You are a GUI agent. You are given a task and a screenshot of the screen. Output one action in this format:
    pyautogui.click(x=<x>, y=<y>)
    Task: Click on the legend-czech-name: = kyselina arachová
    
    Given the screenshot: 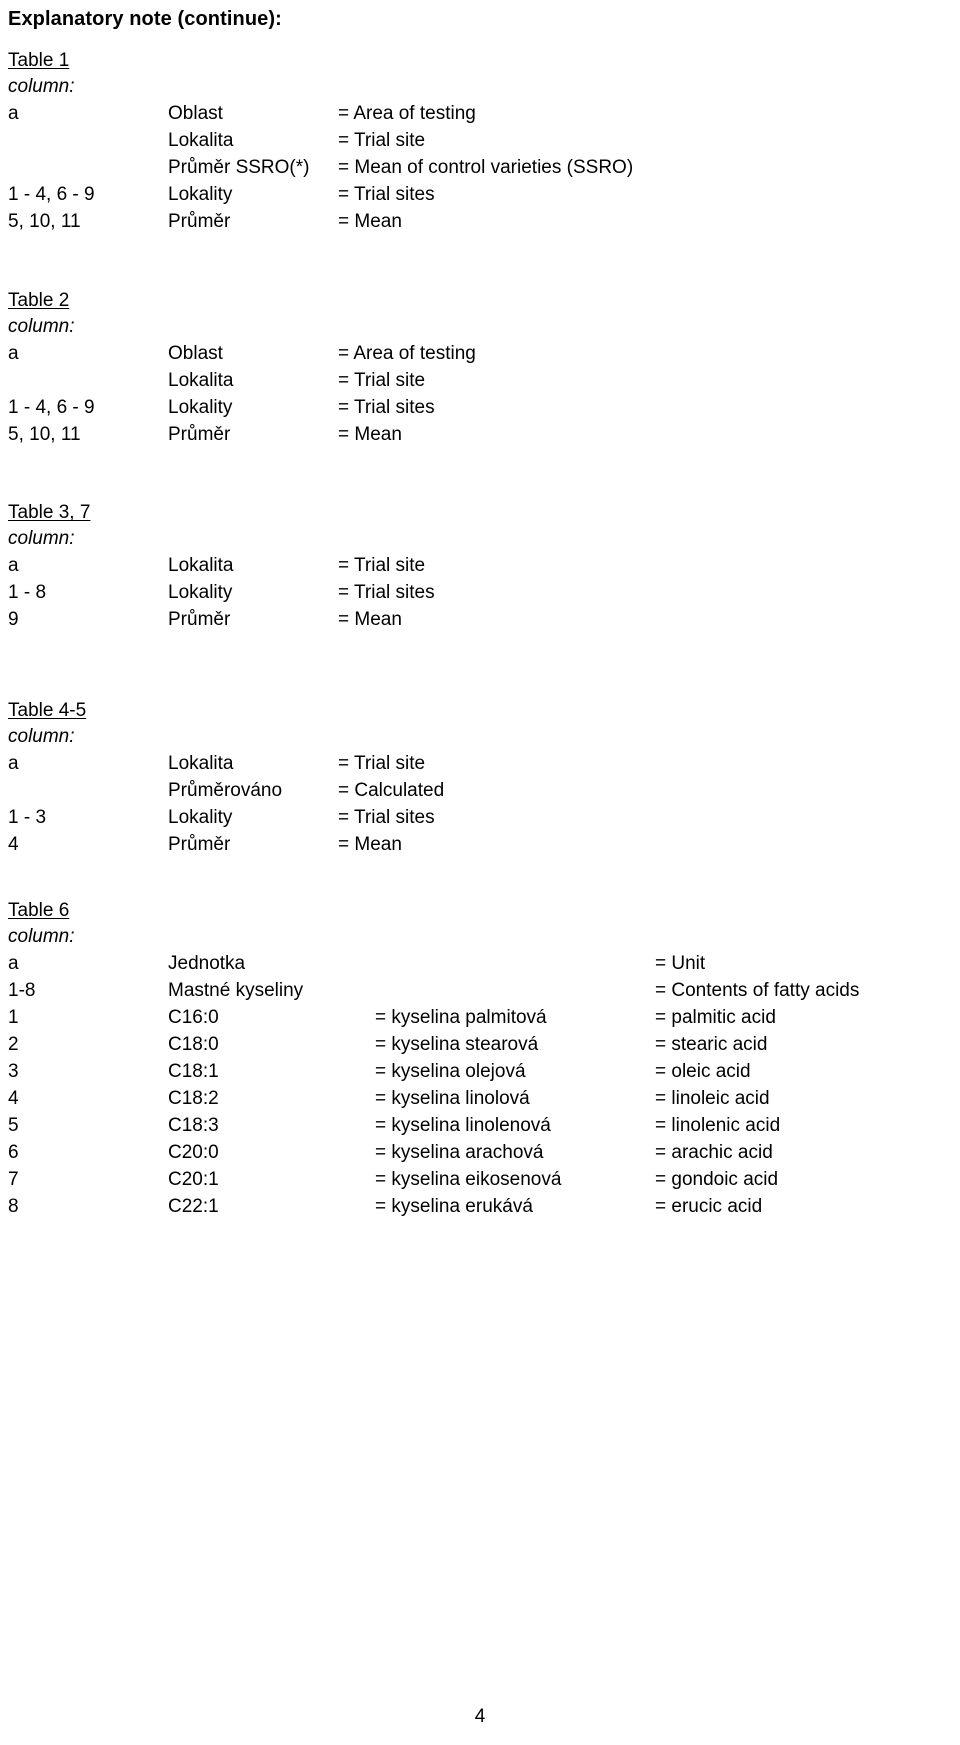 What is the action you would take?
    pyautogui.click(x=459, y=1152)
    